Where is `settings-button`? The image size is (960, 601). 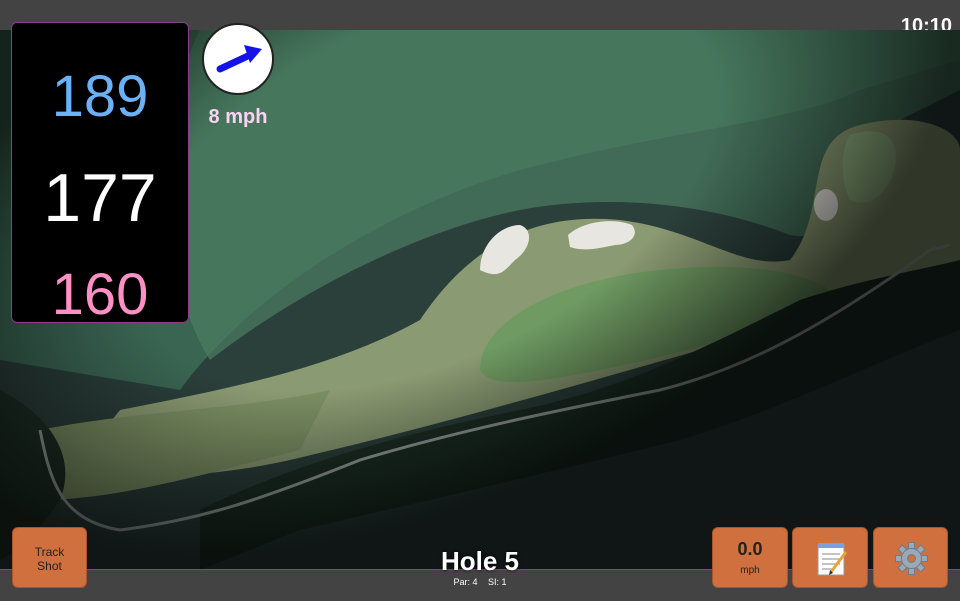 settings-button is located at coordinates (910, 557).